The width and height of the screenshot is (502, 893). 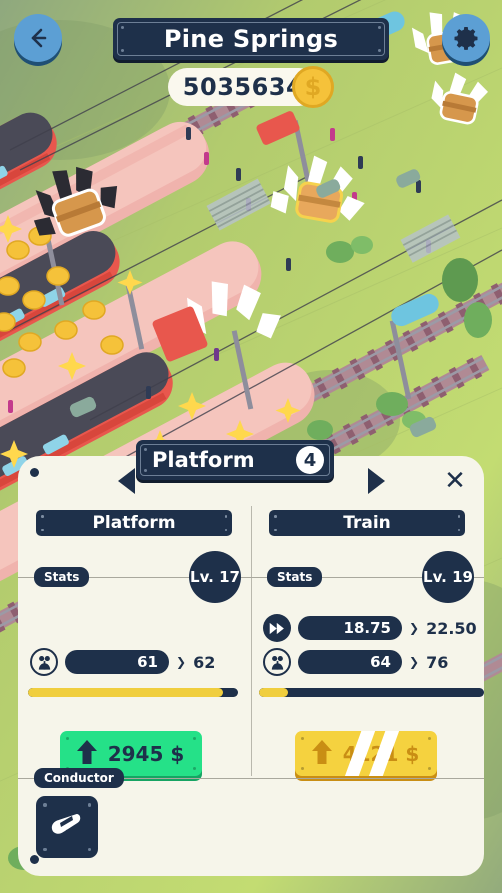 I want to click on back-button, so click(x=38, y=38).